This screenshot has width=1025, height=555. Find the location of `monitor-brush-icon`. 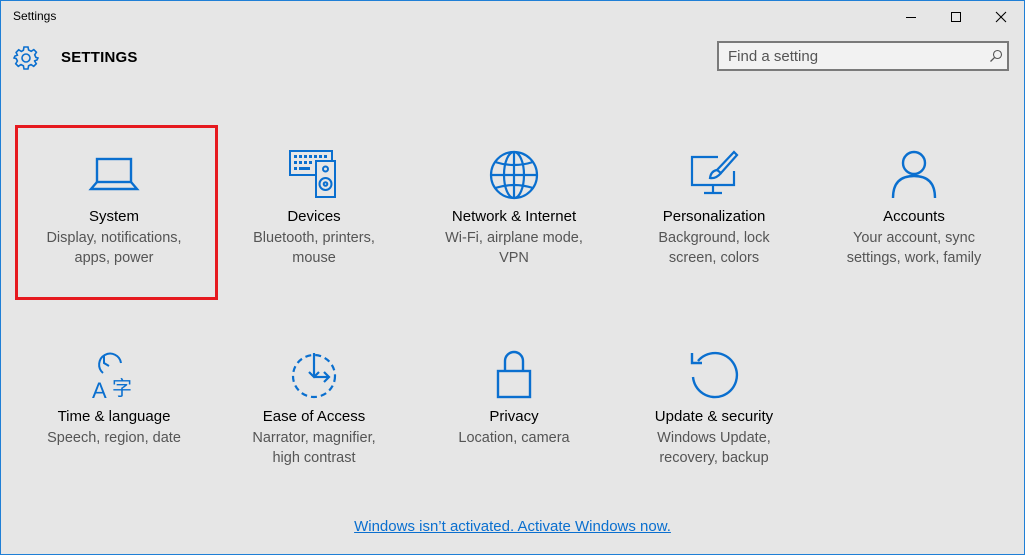

monitor-brush-icon is located at coordinates (714, 172).